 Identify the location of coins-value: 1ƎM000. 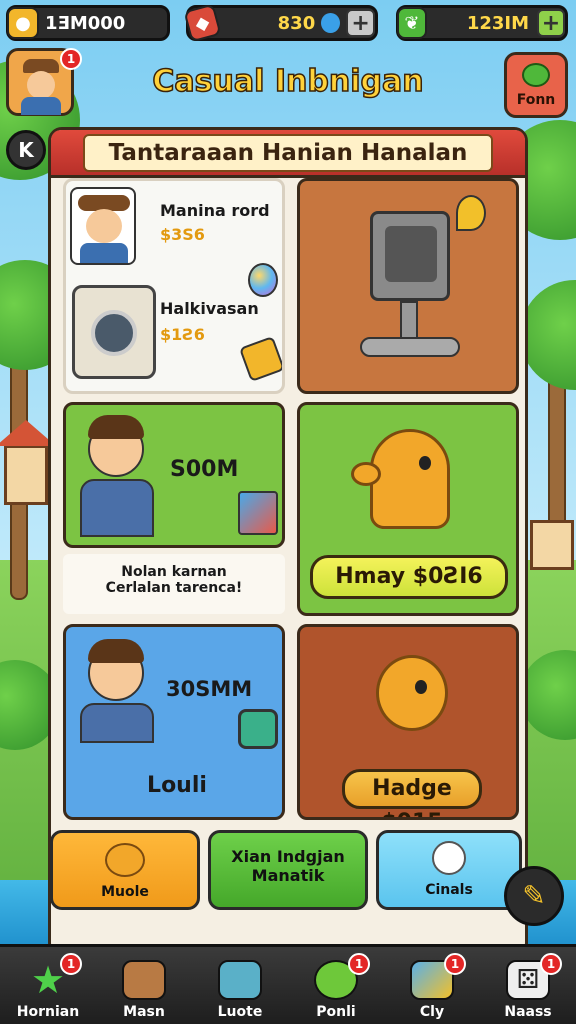
(85, 23).